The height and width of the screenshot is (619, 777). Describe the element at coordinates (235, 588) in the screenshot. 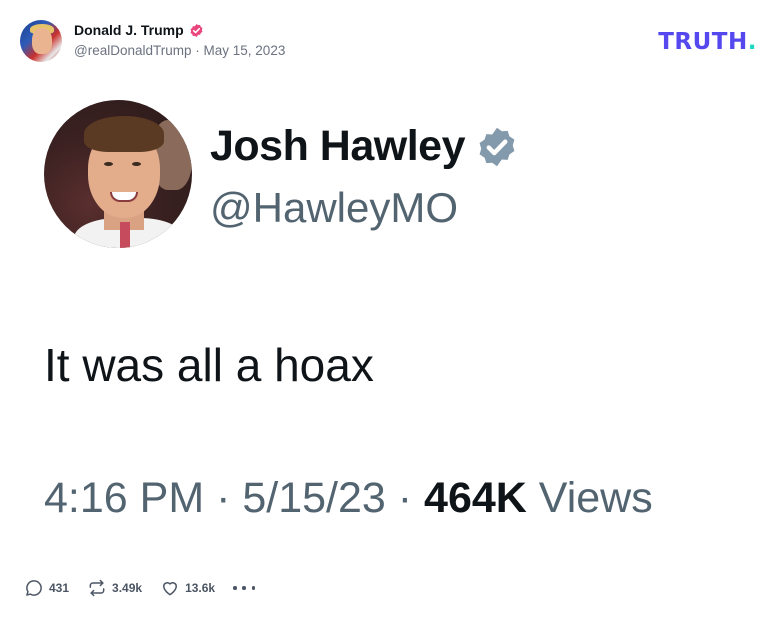

I see `more-icon` at that location.